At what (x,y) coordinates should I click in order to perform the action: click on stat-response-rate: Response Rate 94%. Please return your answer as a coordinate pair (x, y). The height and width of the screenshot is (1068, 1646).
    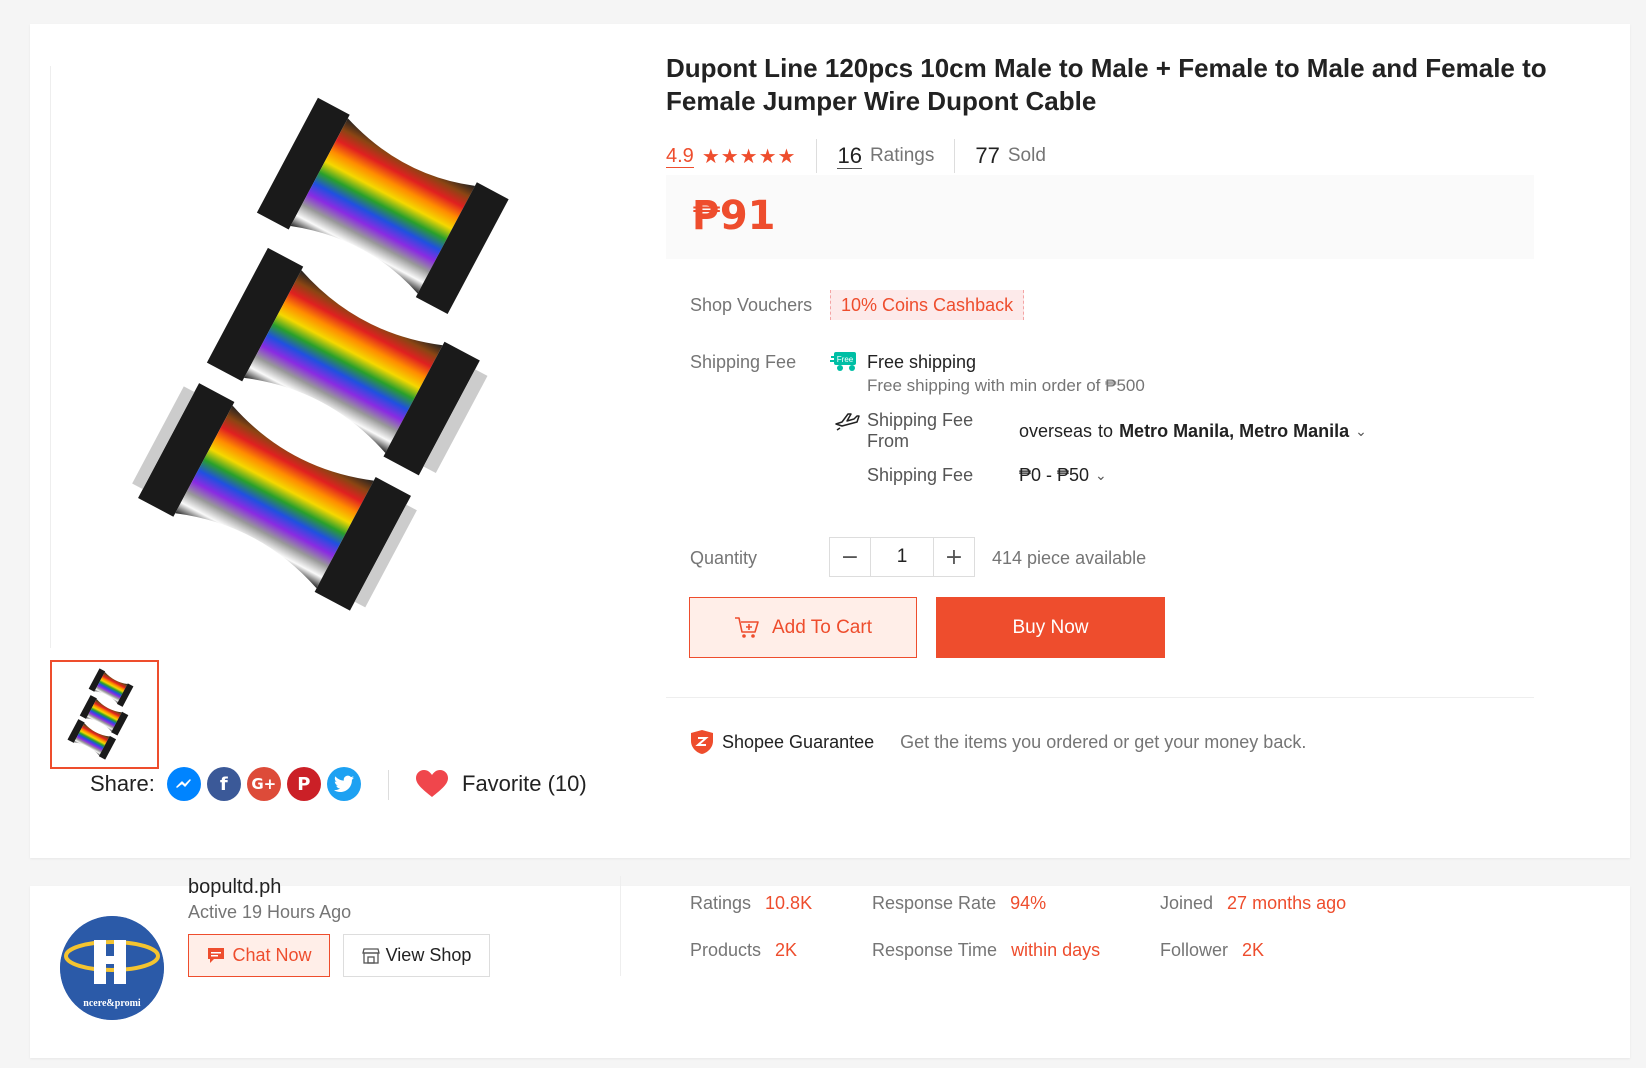
    Looking at the image, I should click on (959, 903).